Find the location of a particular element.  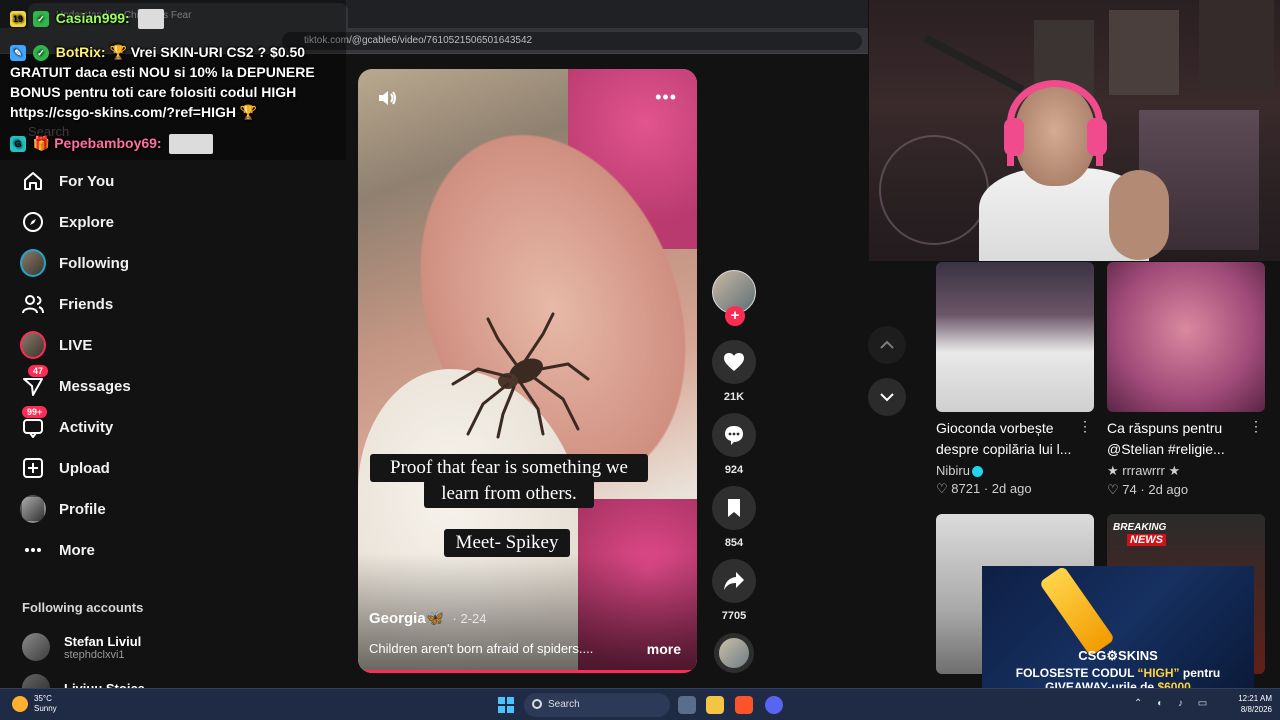

video-caption: Proof that fear is something we is located at coordinates (509, 468).